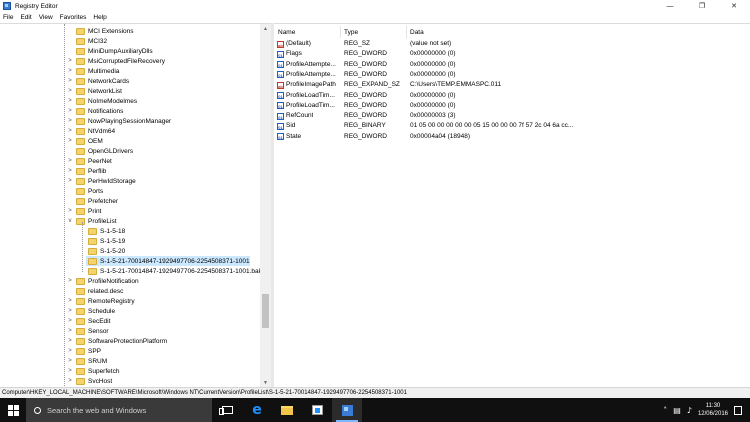 The height and width of the screenshot is (422, 750). Describe the element at coordinates (92, 71) in the screenshot. I see `tree-item: > Multimedia` at that location.